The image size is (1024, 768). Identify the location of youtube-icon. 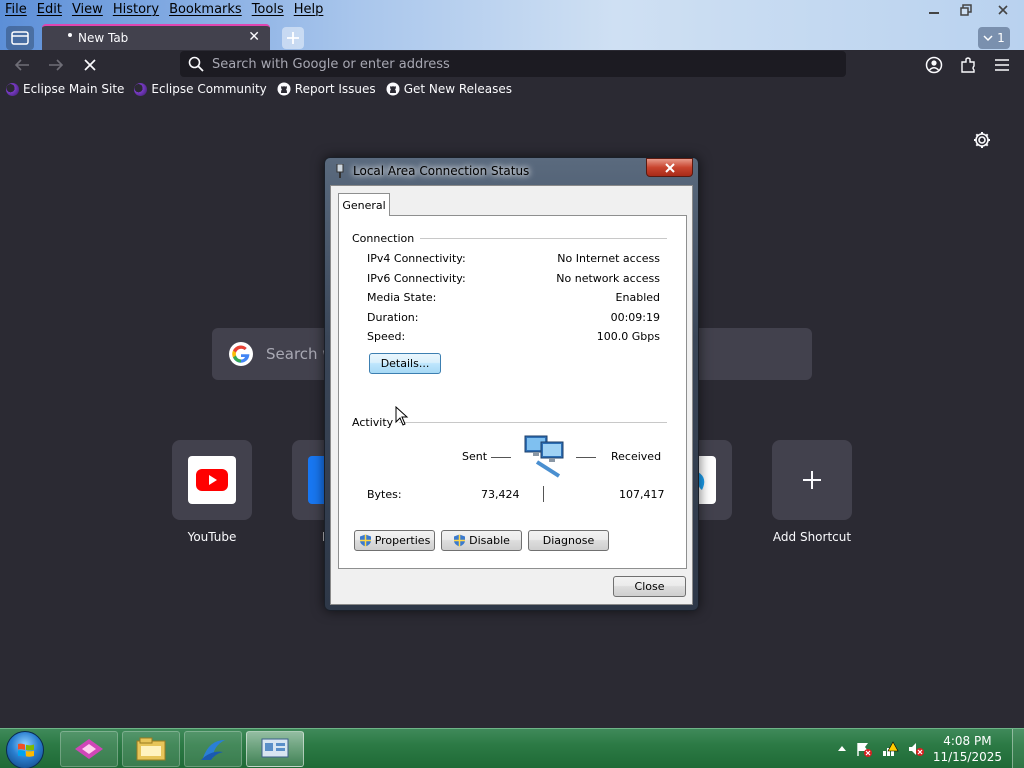
(212, 480).